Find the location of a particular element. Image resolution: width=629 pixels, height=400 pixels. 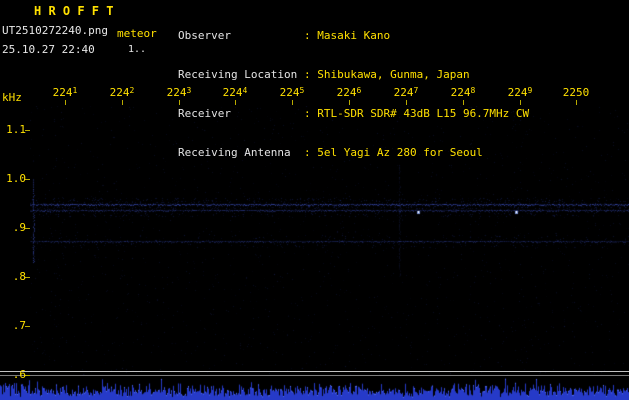

time-label: 2249 is located at coordinates (520, 92).